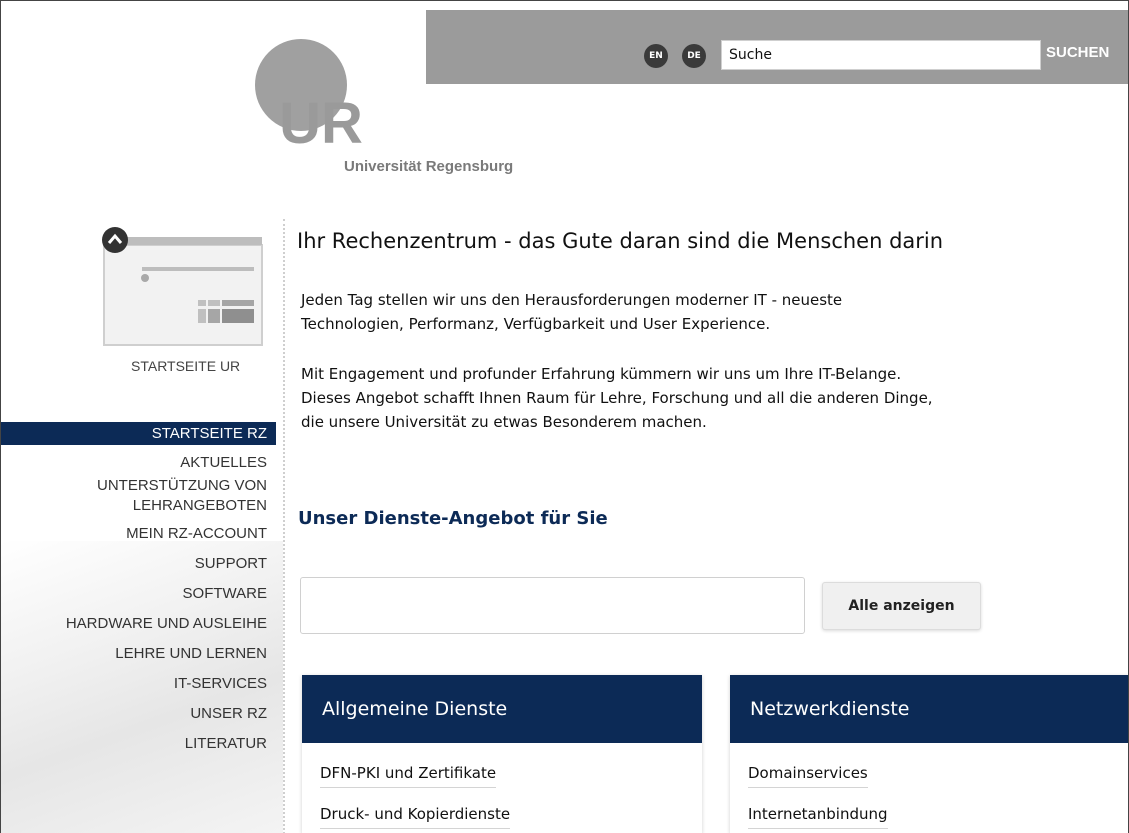 The image size is (1129, 833). Describe the element at coordinates (552, 605) in the screenshot. I see `service-filter-input` at that location.